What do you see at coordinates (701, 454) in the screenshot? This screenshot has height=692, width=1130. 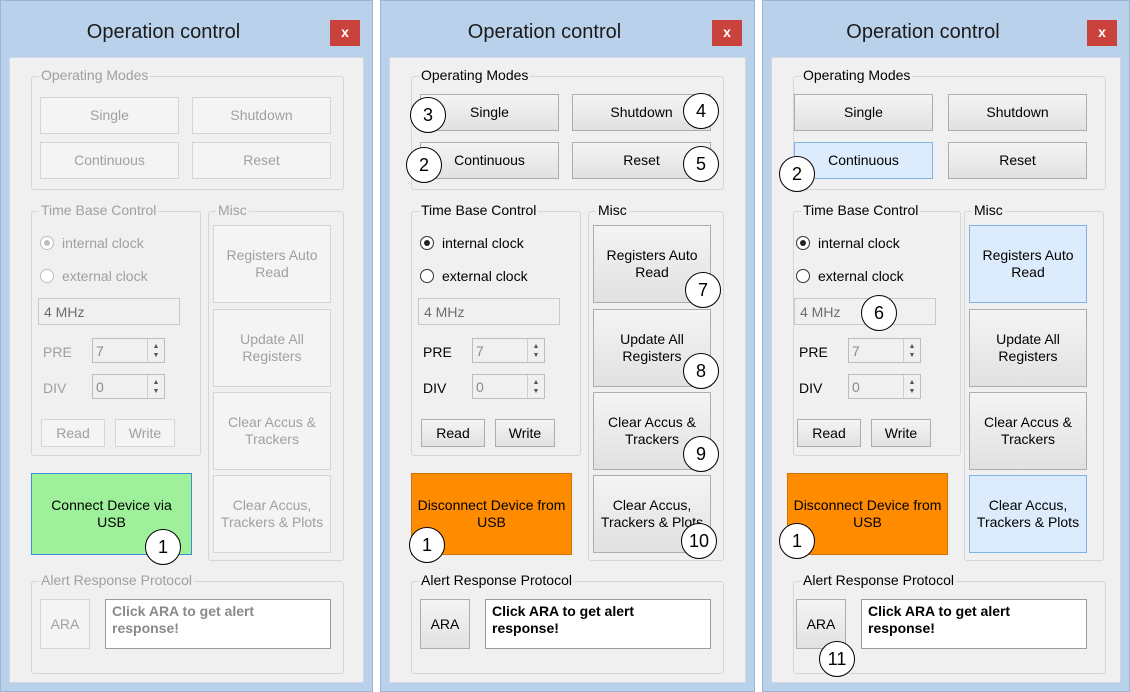 I see `callout-marker: 9` at bounding box center [701, 454].